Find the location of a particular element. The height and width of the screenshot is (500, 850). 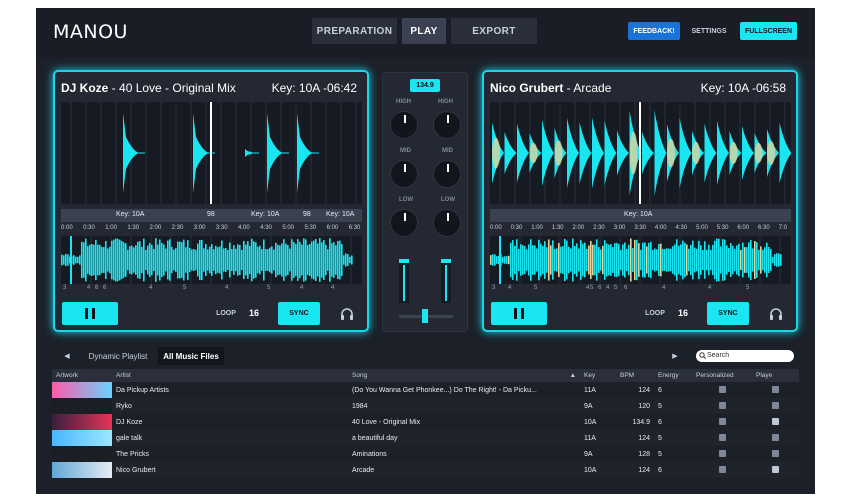

deck-b-loop-length: 16 is located at coordinates (683, 313).